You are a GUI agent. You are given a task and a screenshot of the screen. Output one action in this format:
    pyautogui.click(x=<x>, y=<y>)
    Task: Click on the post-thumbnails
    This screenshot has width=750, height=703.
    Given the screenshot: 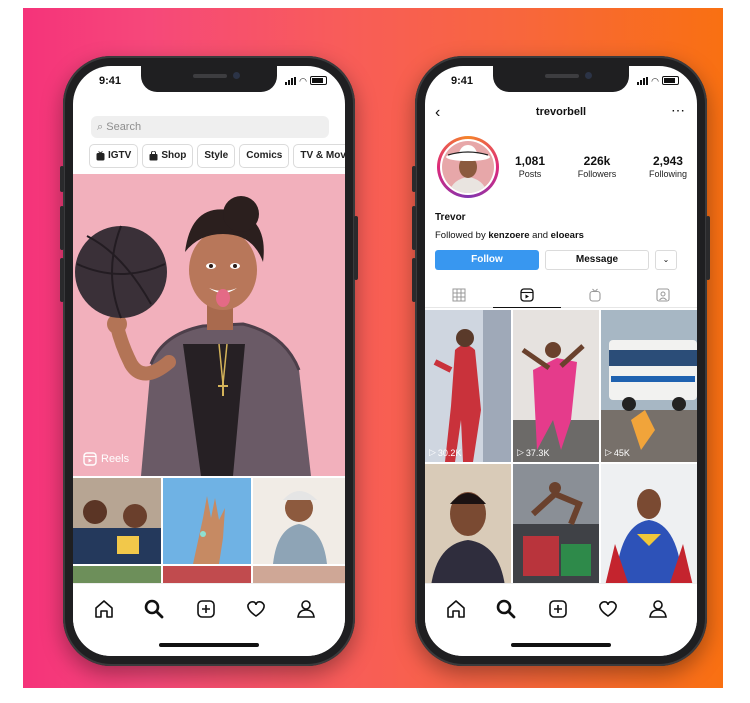 What is the action you would take?
    pyautogui.click(x=209, y=575)
    